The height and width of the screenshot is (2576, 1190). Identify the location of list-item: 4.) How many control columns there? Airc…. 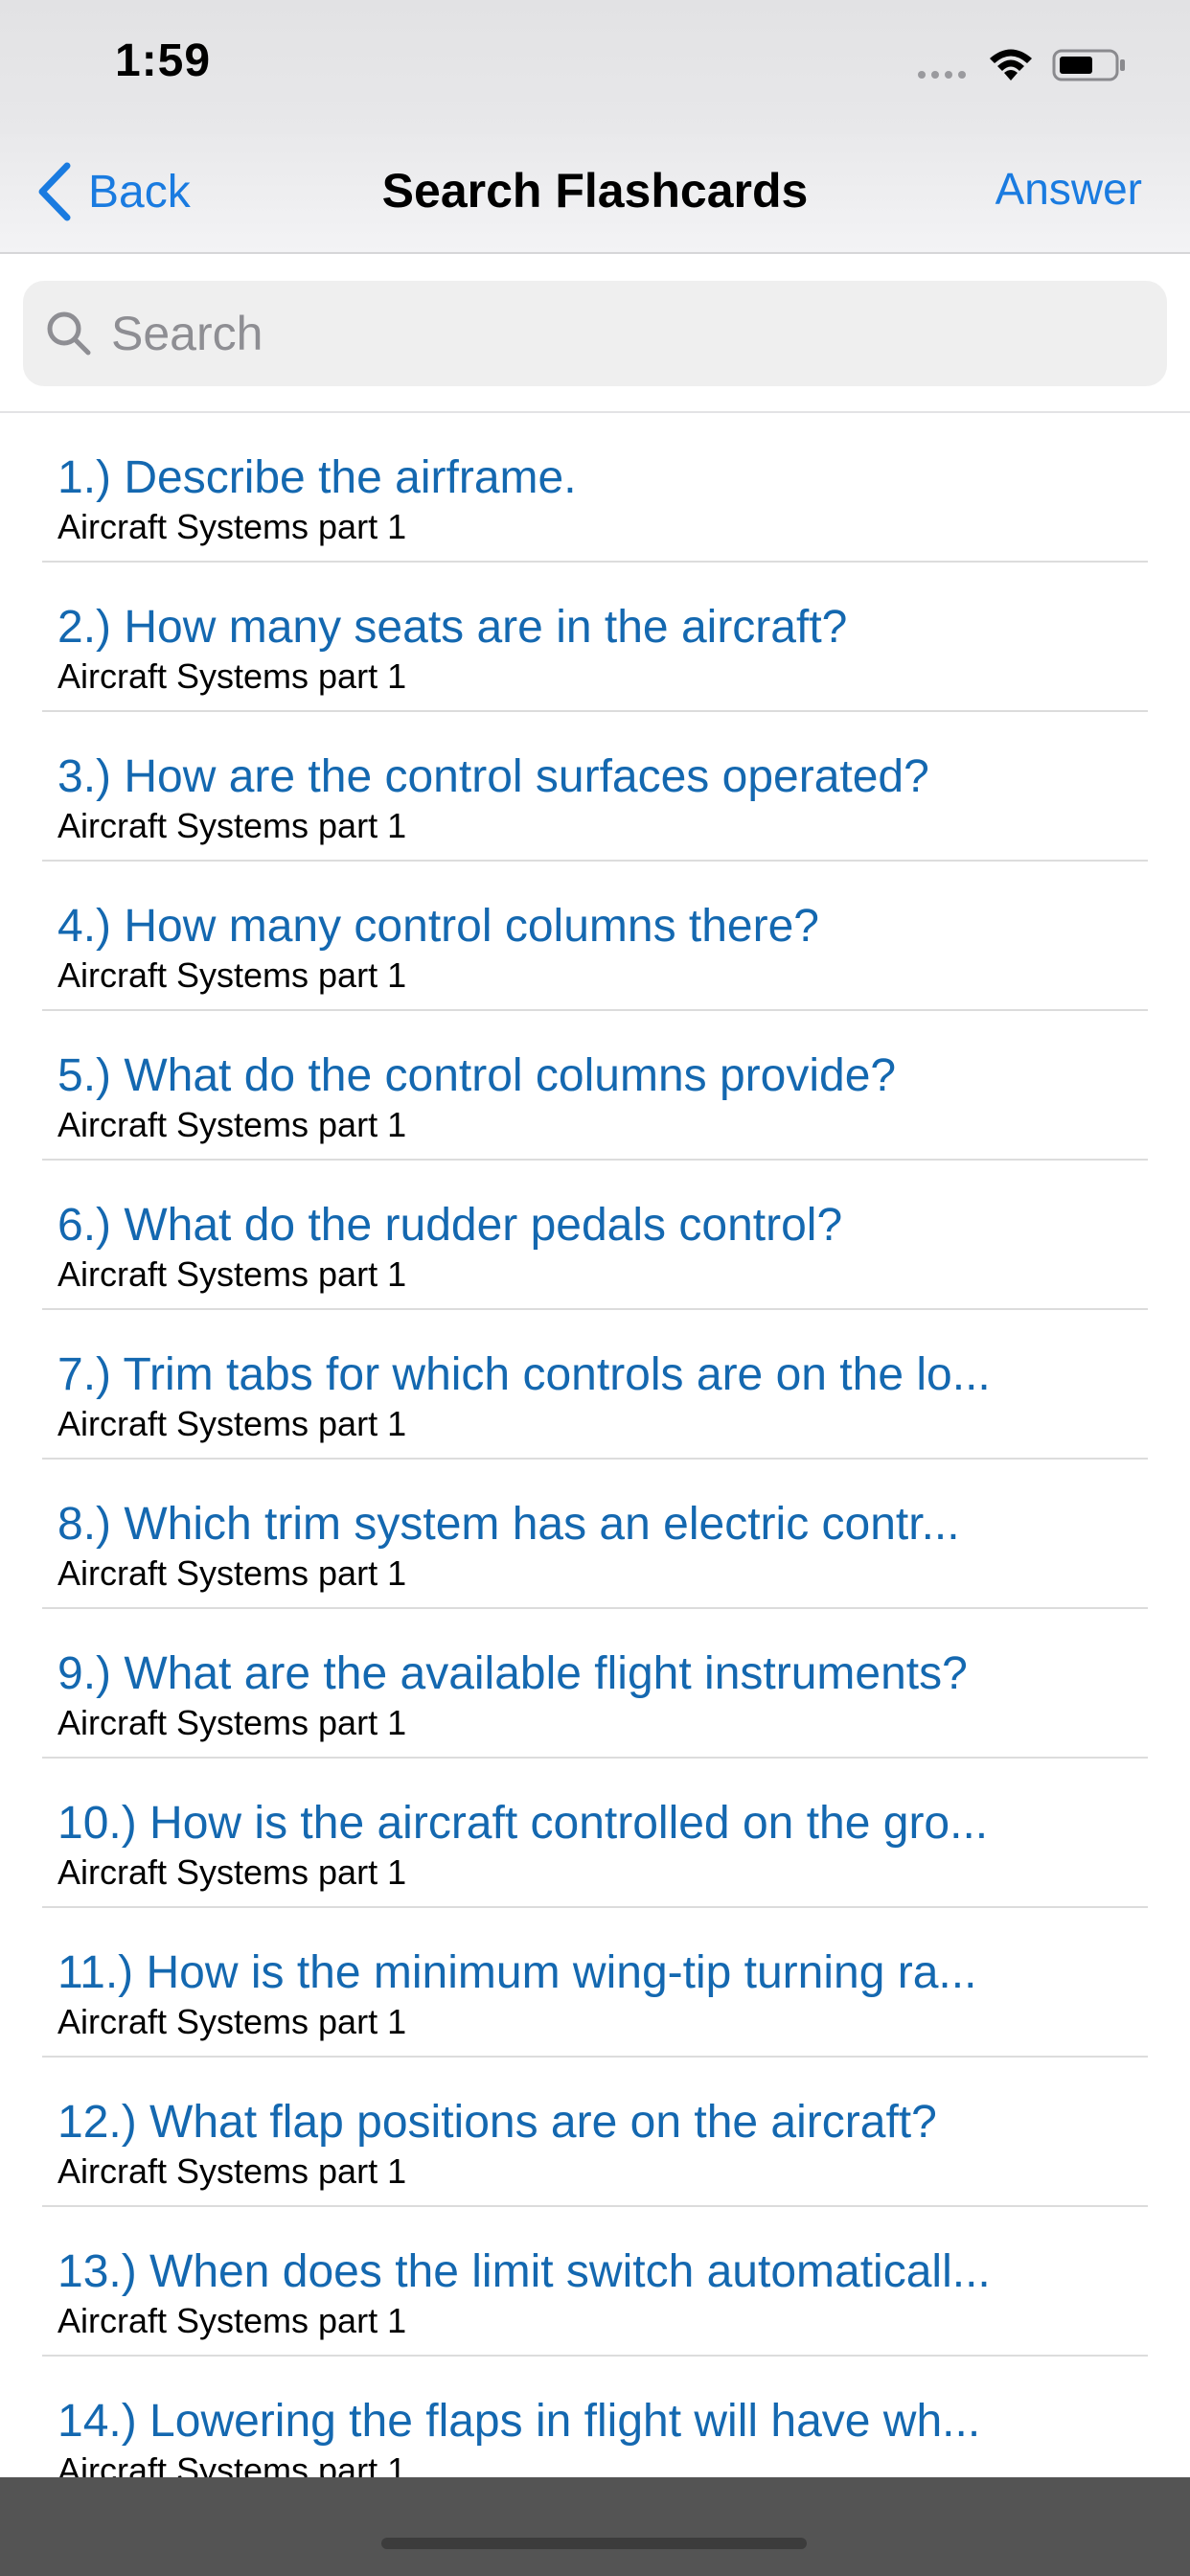
(595, 936).